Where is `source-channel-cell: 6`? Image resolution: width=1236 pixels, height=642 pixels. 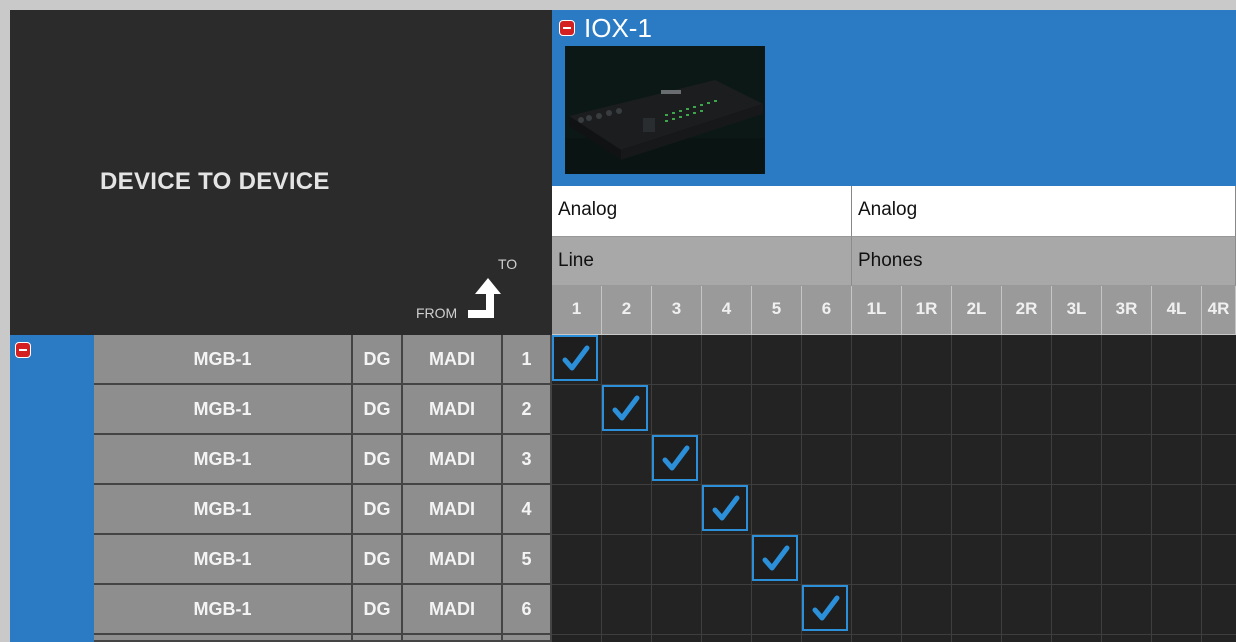
source-channel-cell: 6 is located at coordinates (527, 610).